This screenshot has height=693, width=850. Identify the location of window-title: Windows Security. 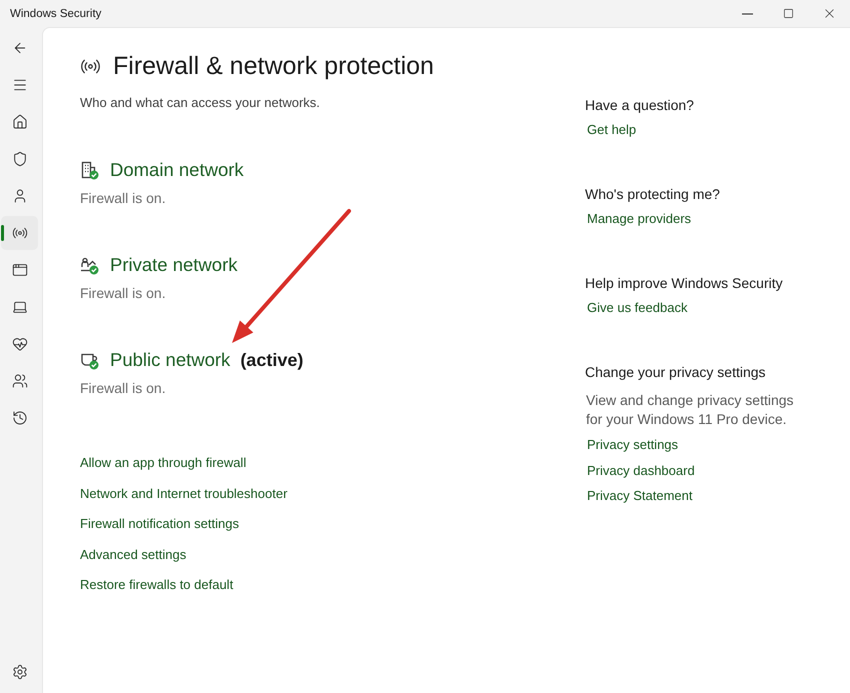
(56, 14).